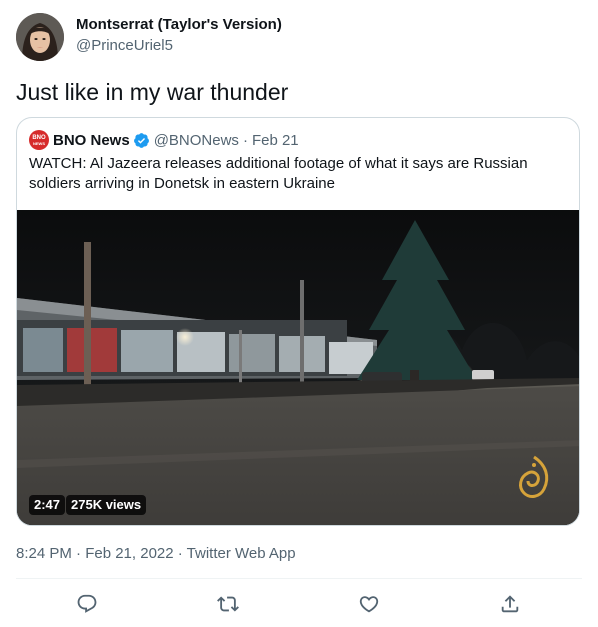  I want to click on reply-button, so click(87, 604).